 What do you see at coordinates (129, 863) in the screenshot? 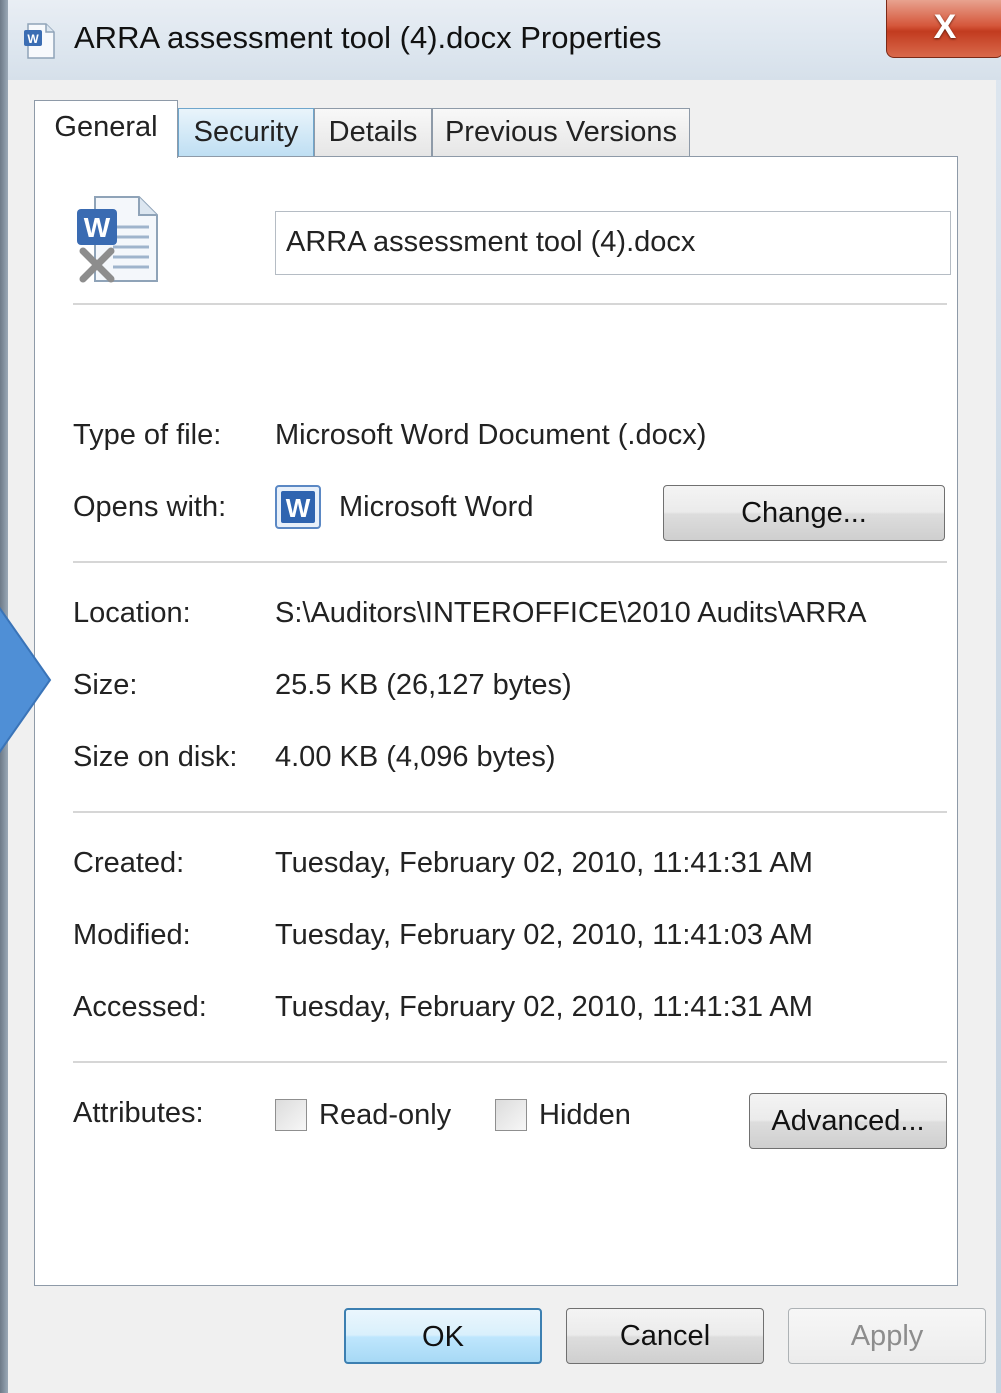
I see `created-label: Created:` at bounding box center [129, 863].